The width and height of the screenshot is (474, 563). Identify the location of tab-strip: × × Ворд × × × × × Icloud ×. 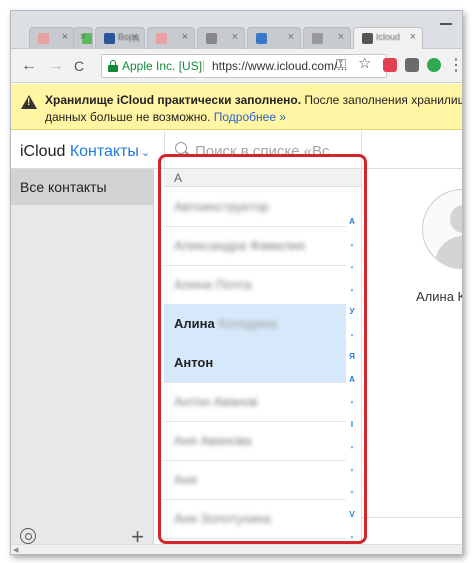
(236, 30).